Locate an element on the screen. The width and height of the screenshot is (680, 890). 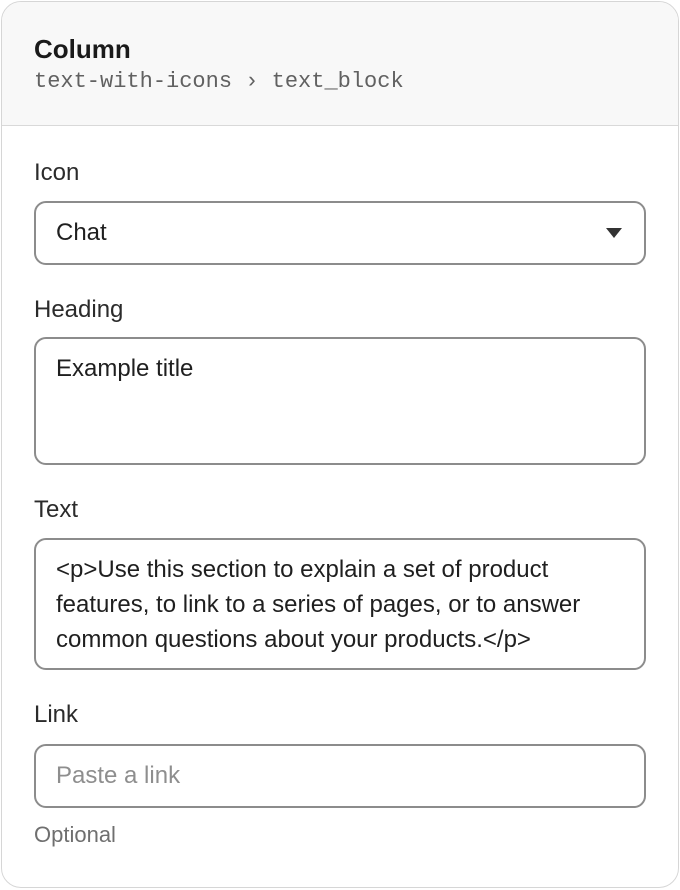
link-label: Link is located at coordinates (56, 714).